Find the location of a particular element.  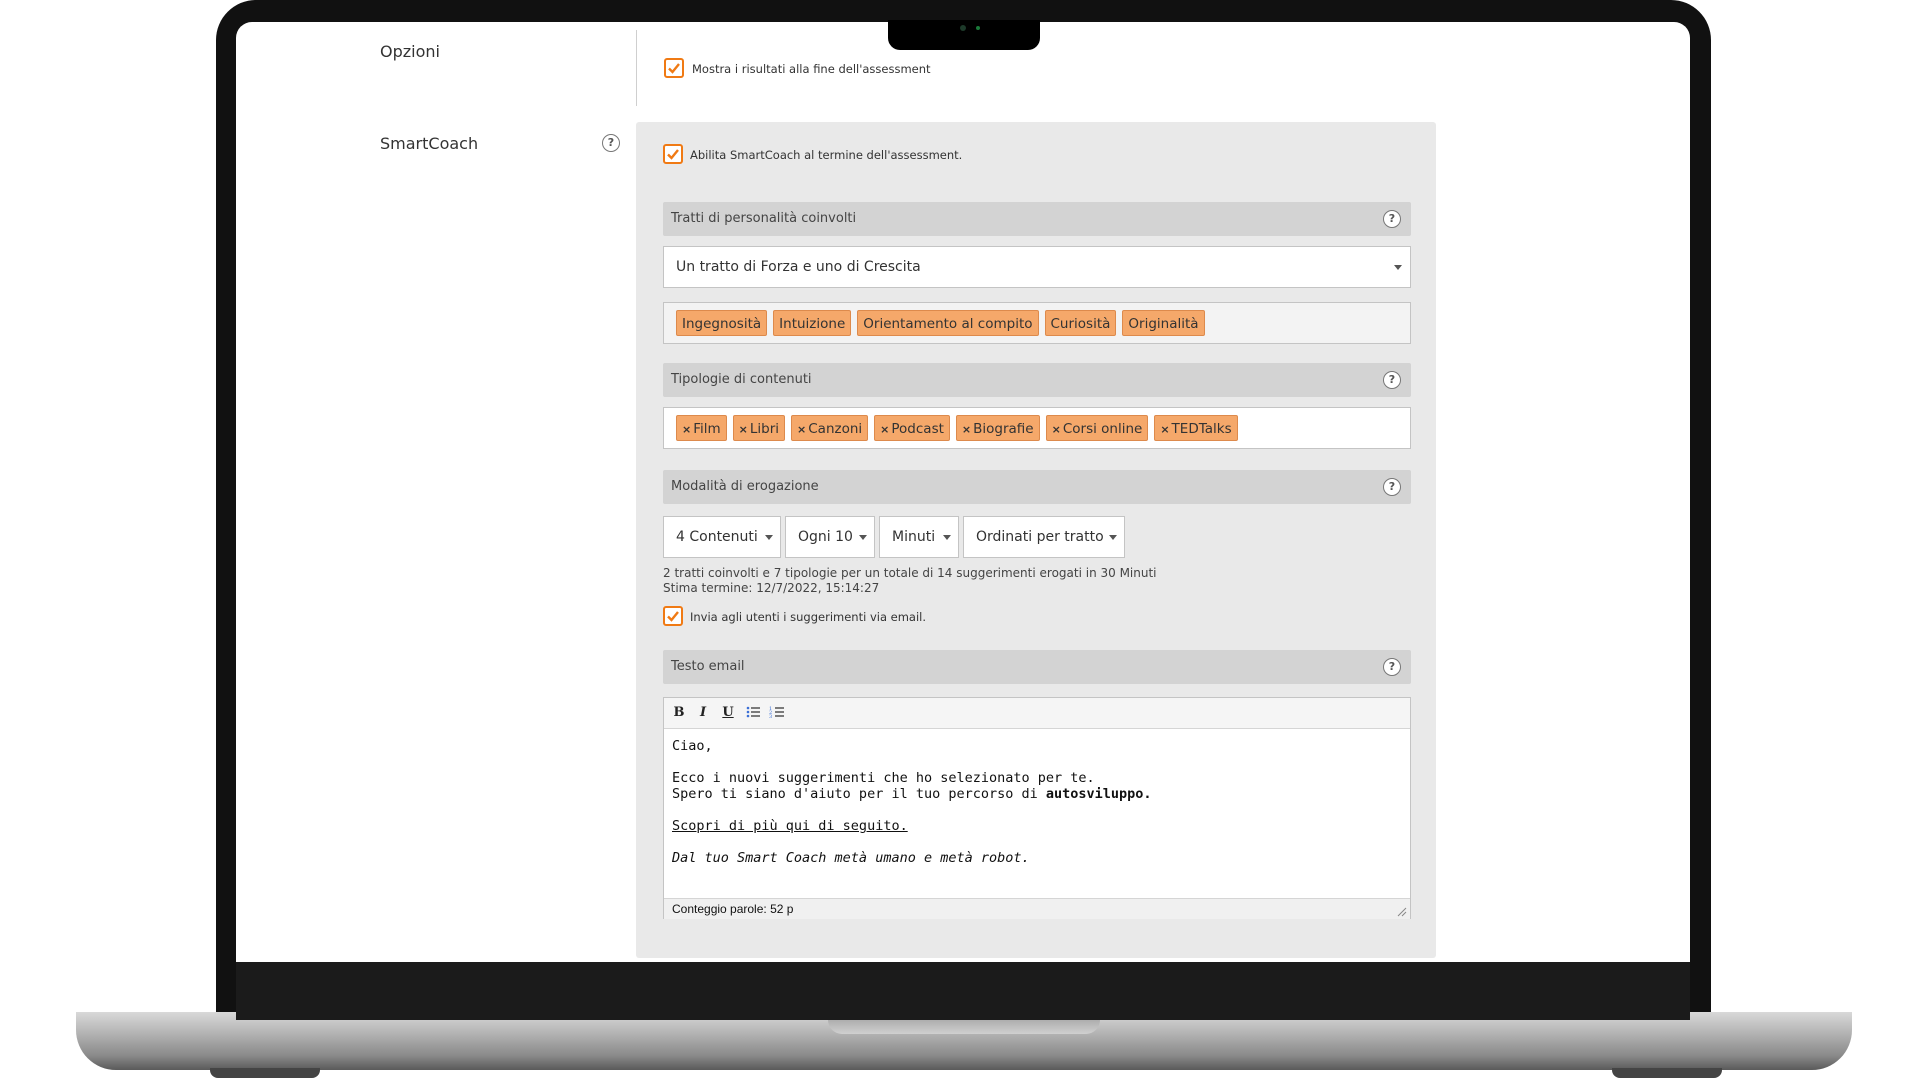

email-greeting: Ciao, is located at coordinates (692, 746).